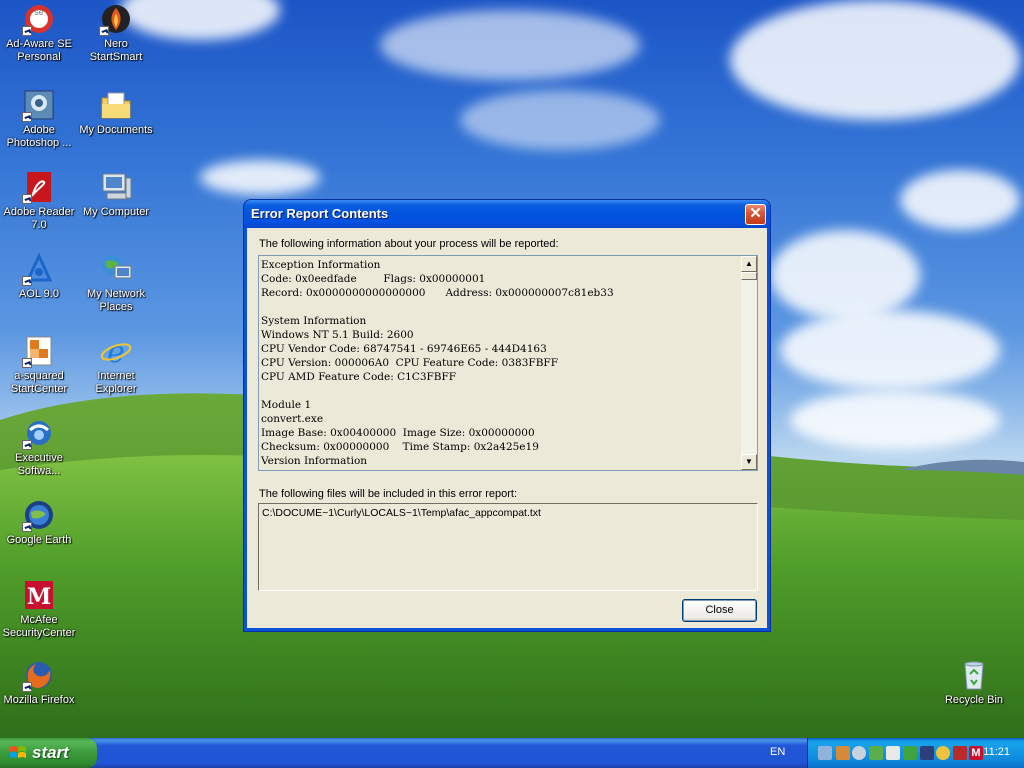 The width and height of the screenshot is (1024, 768). Describe the element at coordinates (960, 753) in the screenshot. I see `antivirus-icon` at that location.